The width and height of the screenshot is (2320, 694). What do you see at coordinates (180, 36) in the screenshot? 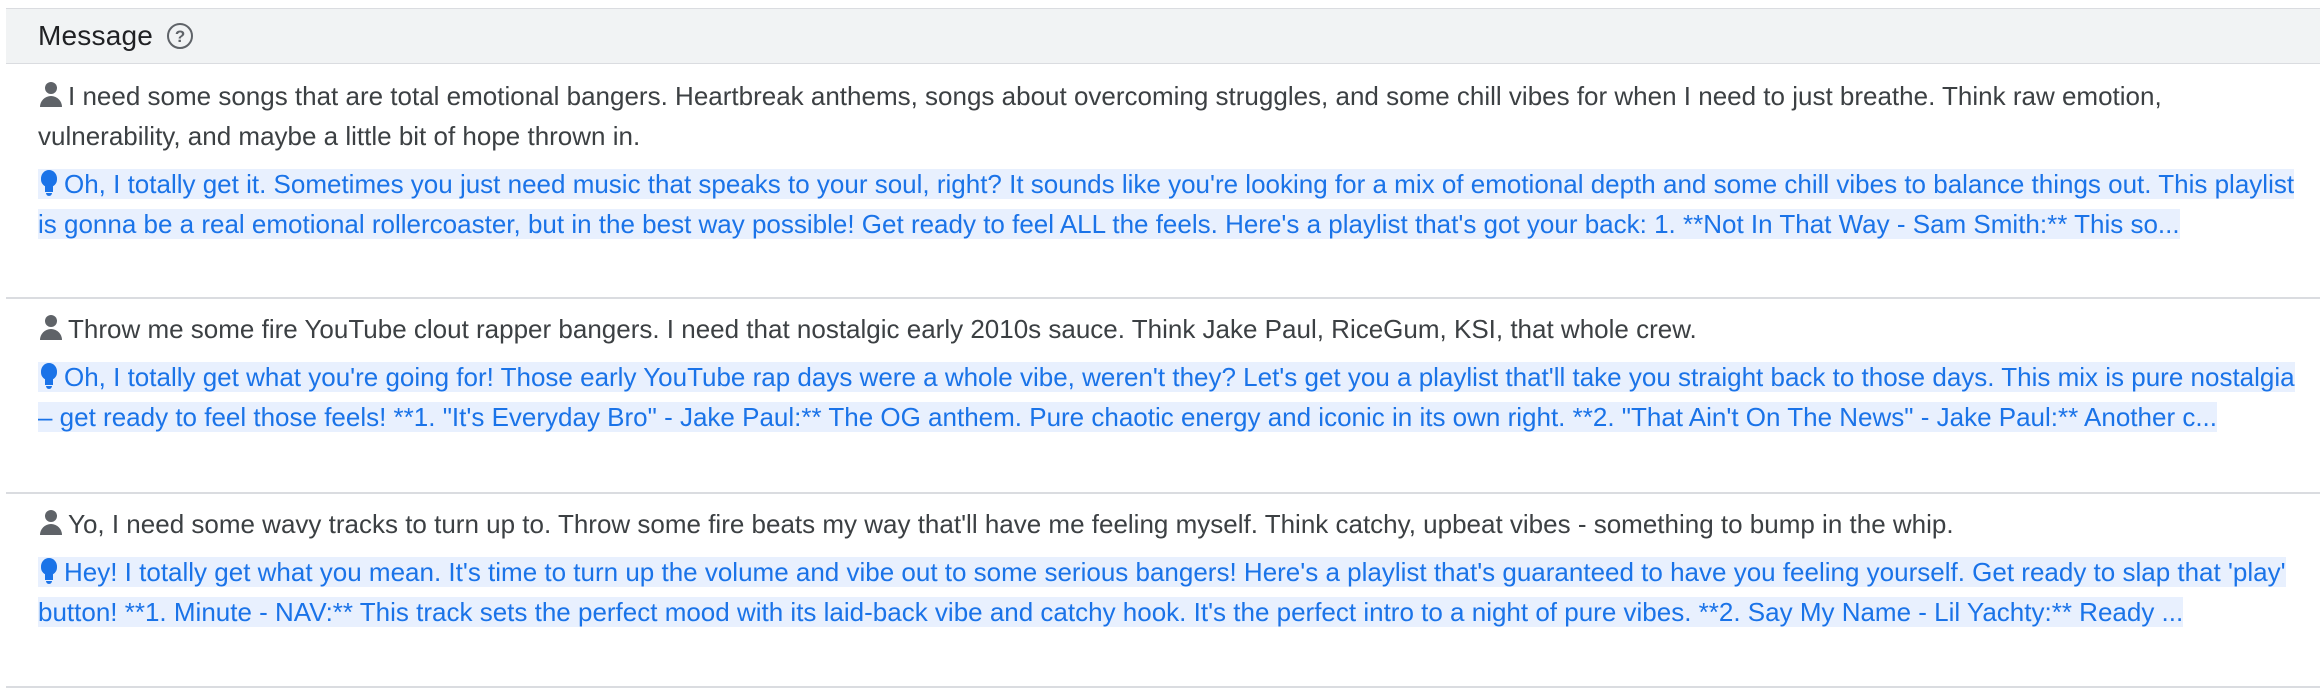
I see `help-circle-icon: ?` at bounding box center [180, 36].